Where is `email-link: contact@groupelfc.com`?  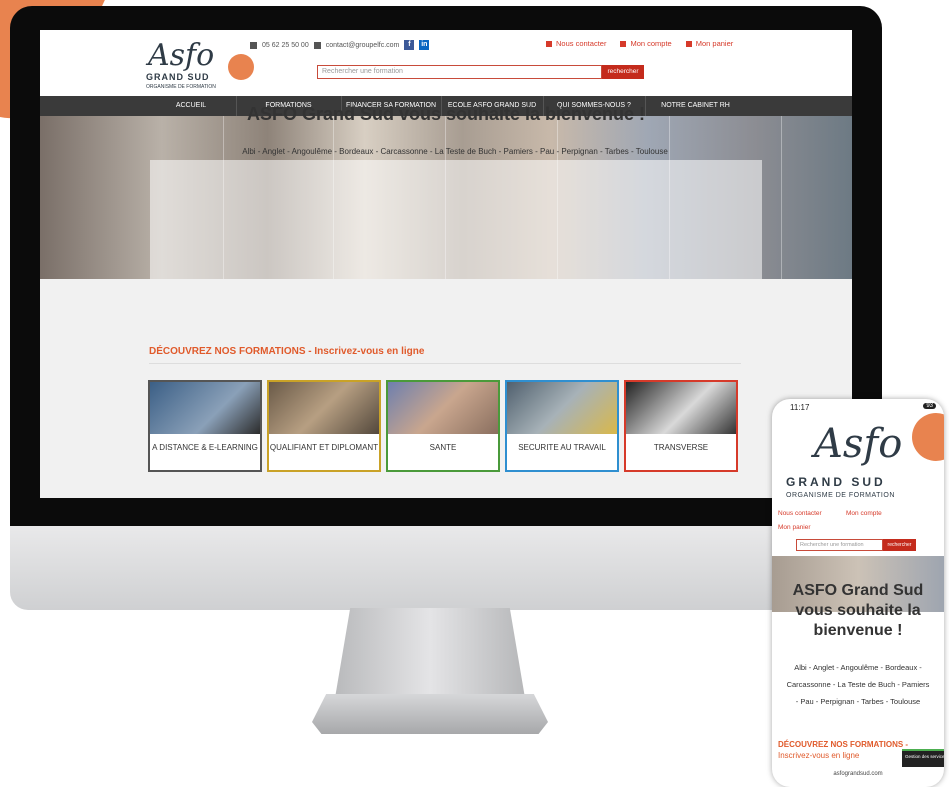
email-link: contact@groupelfc.com is located at coordinates (363, 45).